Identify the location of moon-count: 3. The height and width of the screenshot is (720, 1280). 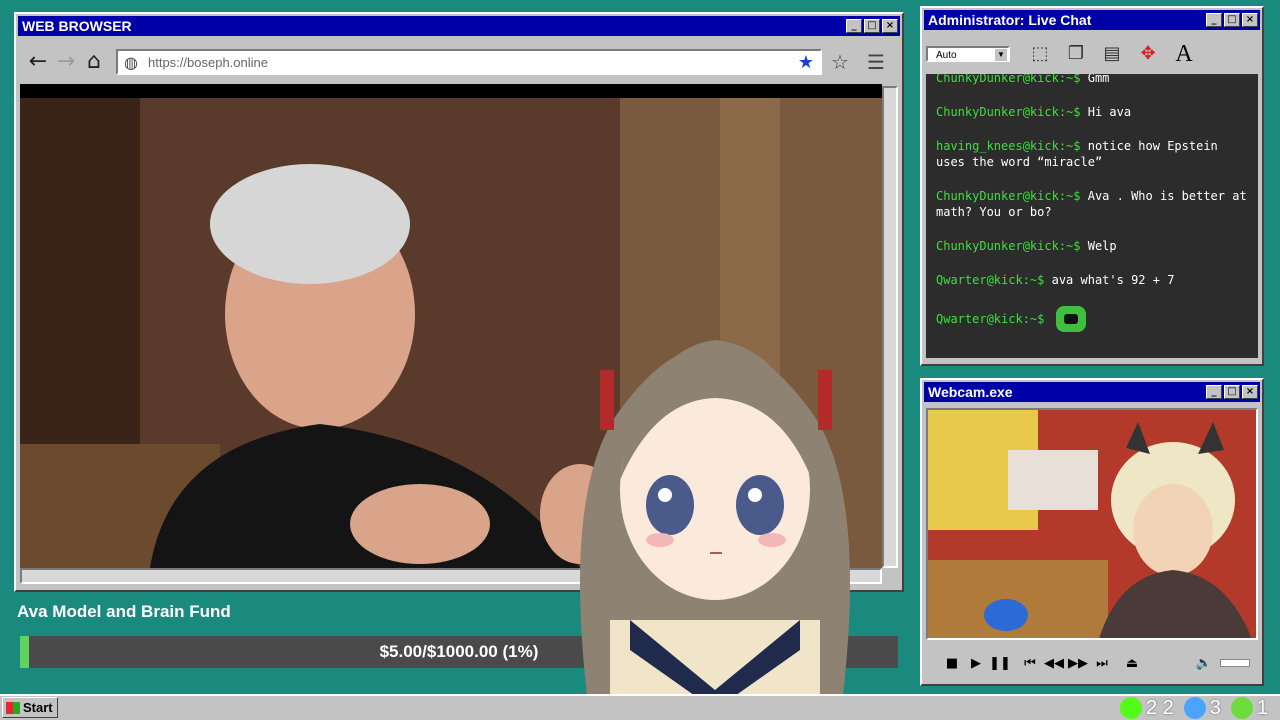
(1215, 707).